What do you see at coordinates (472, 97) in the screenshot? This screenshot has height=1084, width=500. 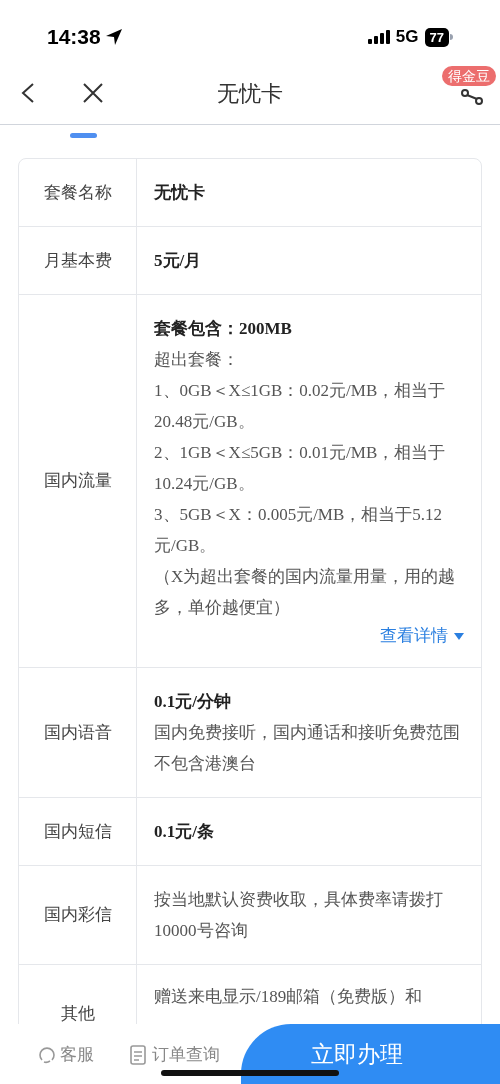 I see `share-icon` at bounding box center [472, 97].